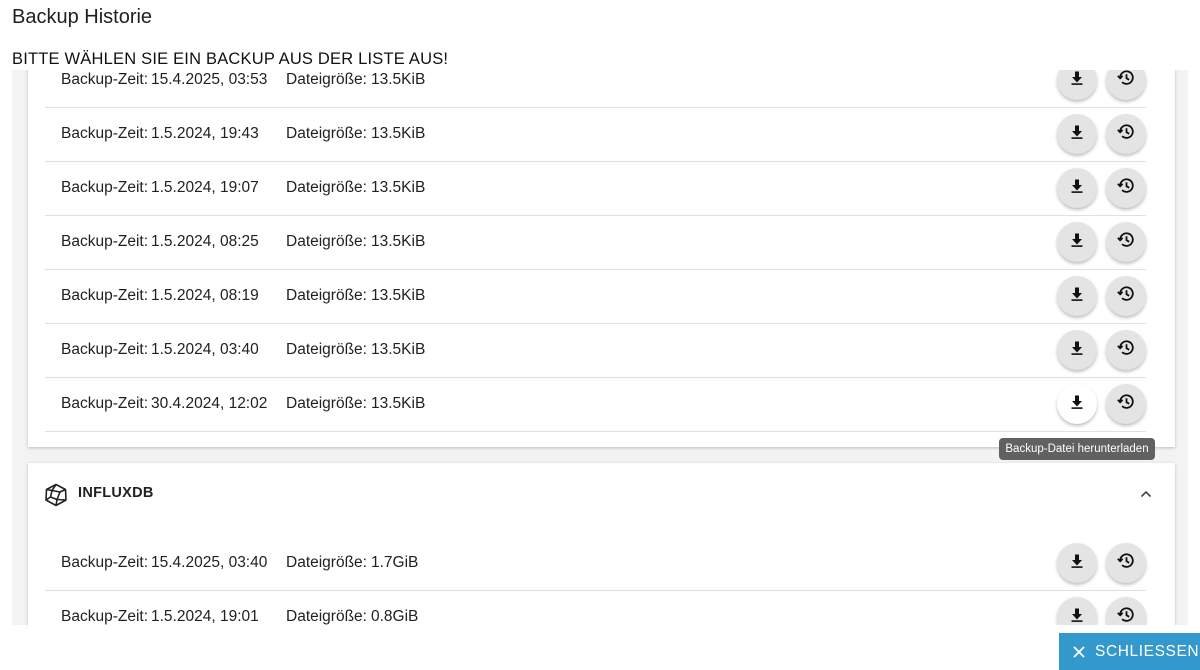 The width and height of the screenshot is (1200, 670). What do you see at coordinates (56, 497) in the screenshot?
I see `database-polyhedron-icon` at bounding box center [56, 497].